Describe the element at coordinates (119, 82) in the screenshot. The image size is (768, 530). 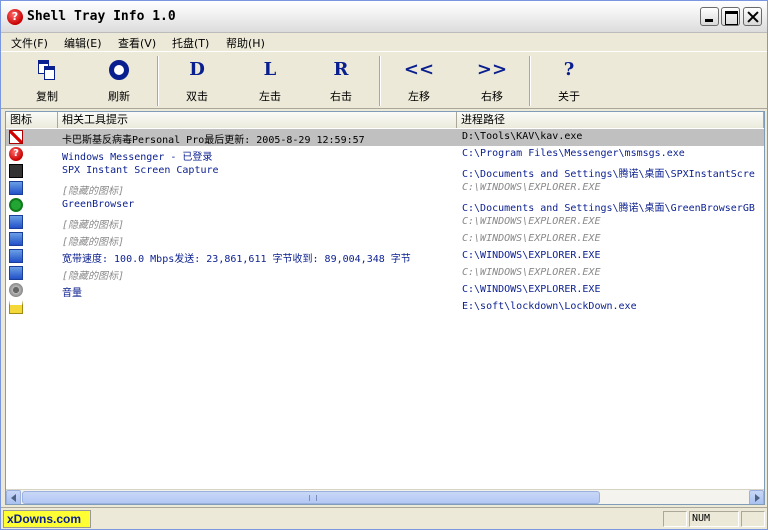
I see `refresh-button: 刷新` at that location.